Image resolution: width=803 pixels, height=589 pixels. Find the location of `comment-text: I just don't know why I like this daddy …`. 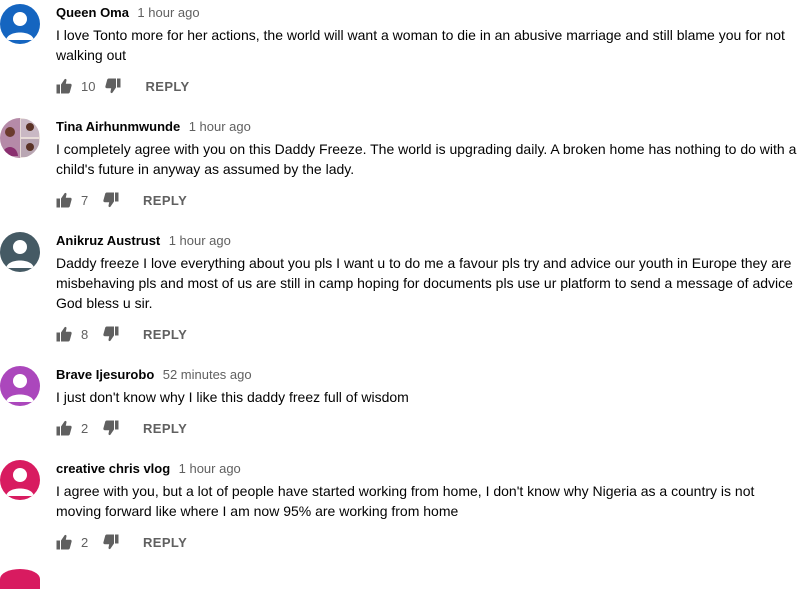

comment-text: I just don't know why I like this daddy … is located at coordinates (232, 397).